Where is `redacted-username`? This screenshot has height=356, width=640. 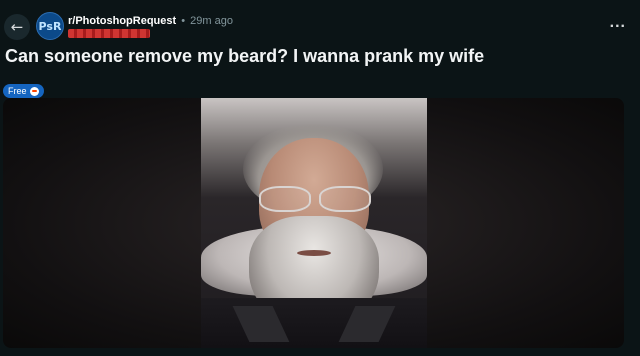
redacted-username is located at coordinates (109, 33).